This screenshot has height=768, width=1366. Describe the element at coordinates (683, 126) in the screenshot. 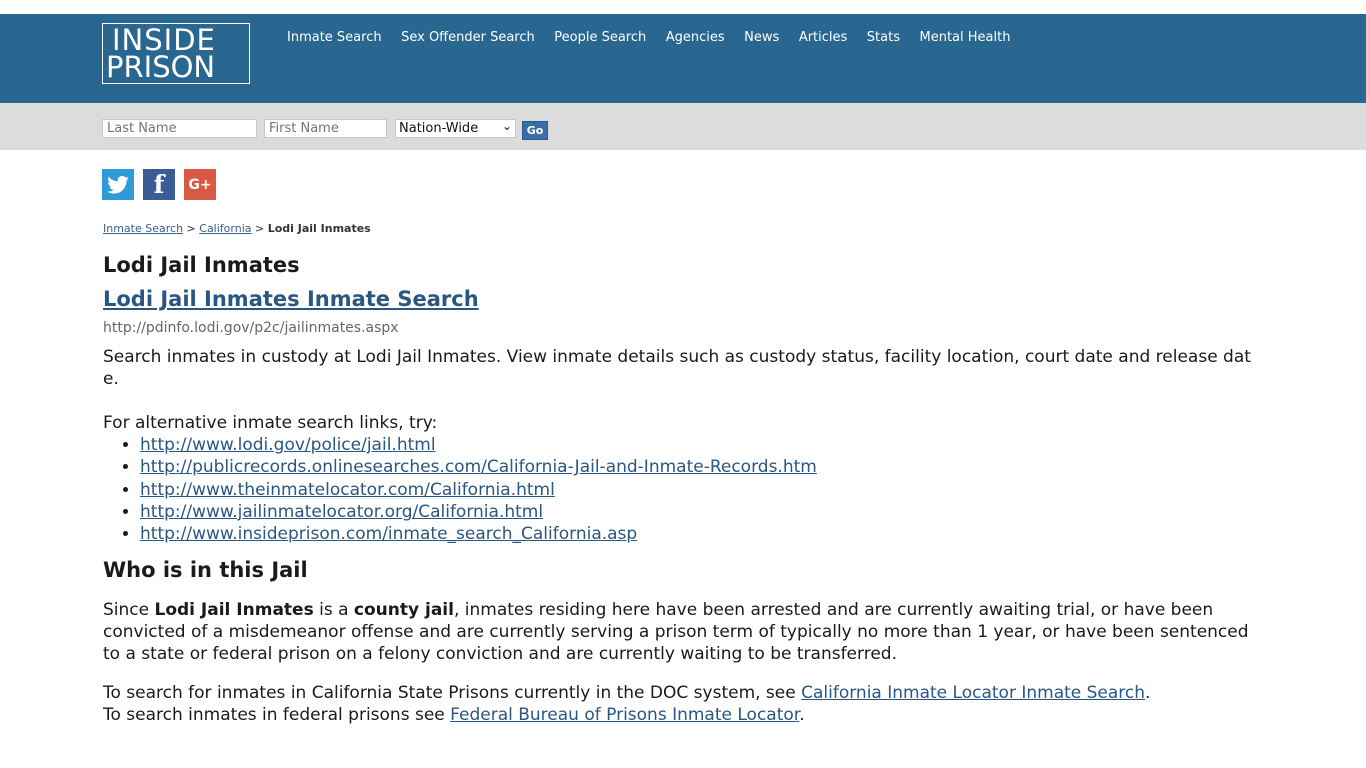

I see `search-bar: Nation-Wide ⌄ Go` at that location.